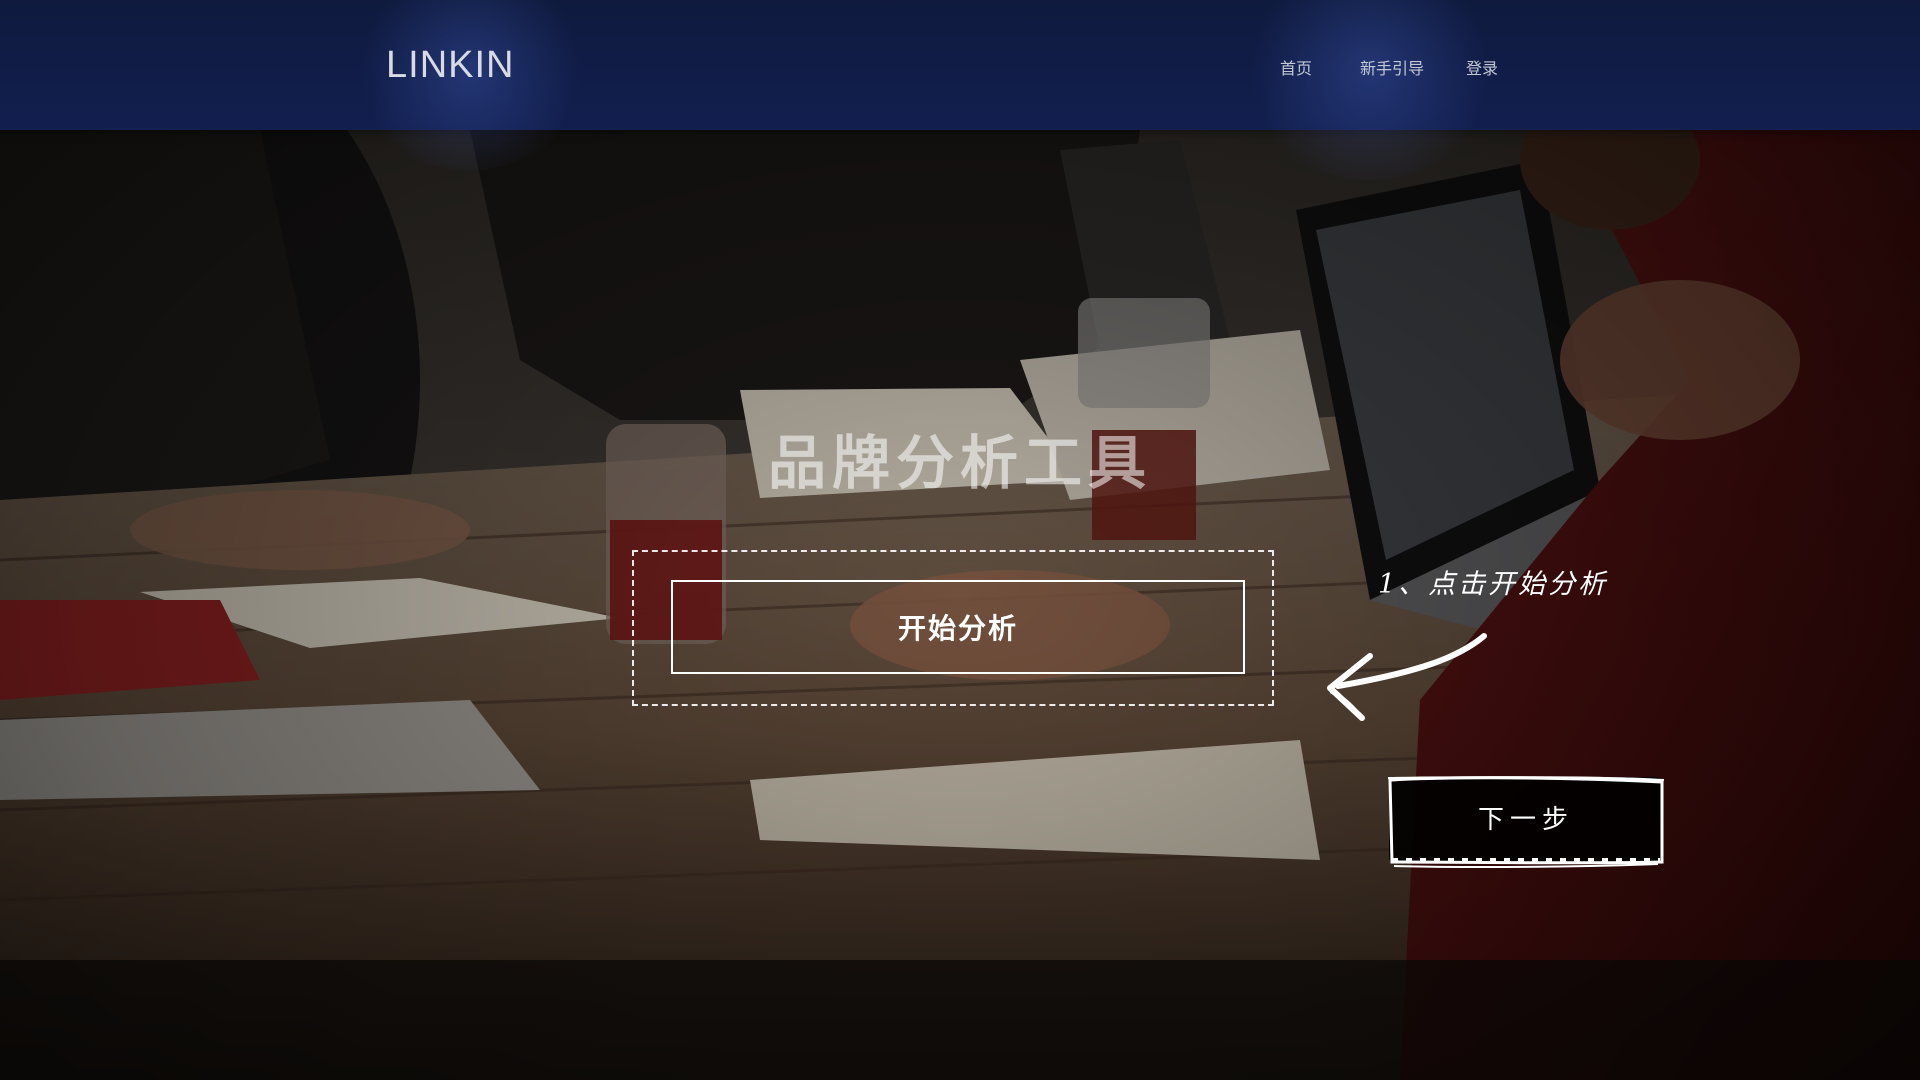  Describe the element at coordinates (1296, 67) in the screenshot. I see `nav-link-home: 首页` at that location.